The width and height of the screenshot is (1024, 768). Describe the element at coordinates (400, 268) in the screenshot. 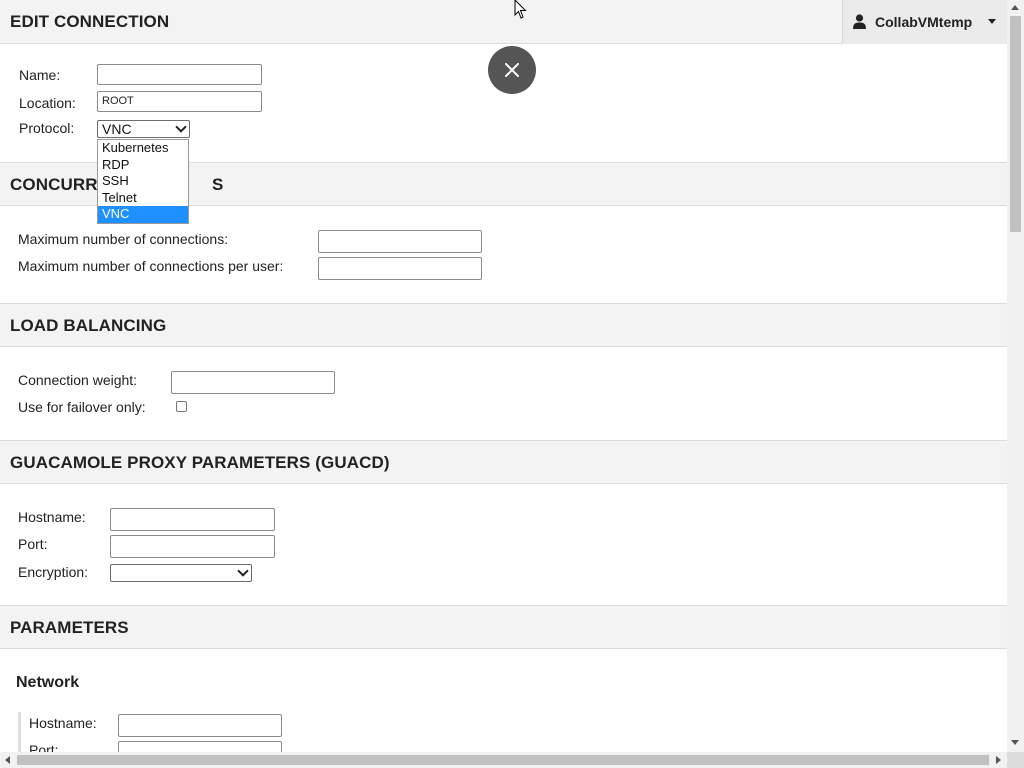

I see `max-per-user-input` at that location.